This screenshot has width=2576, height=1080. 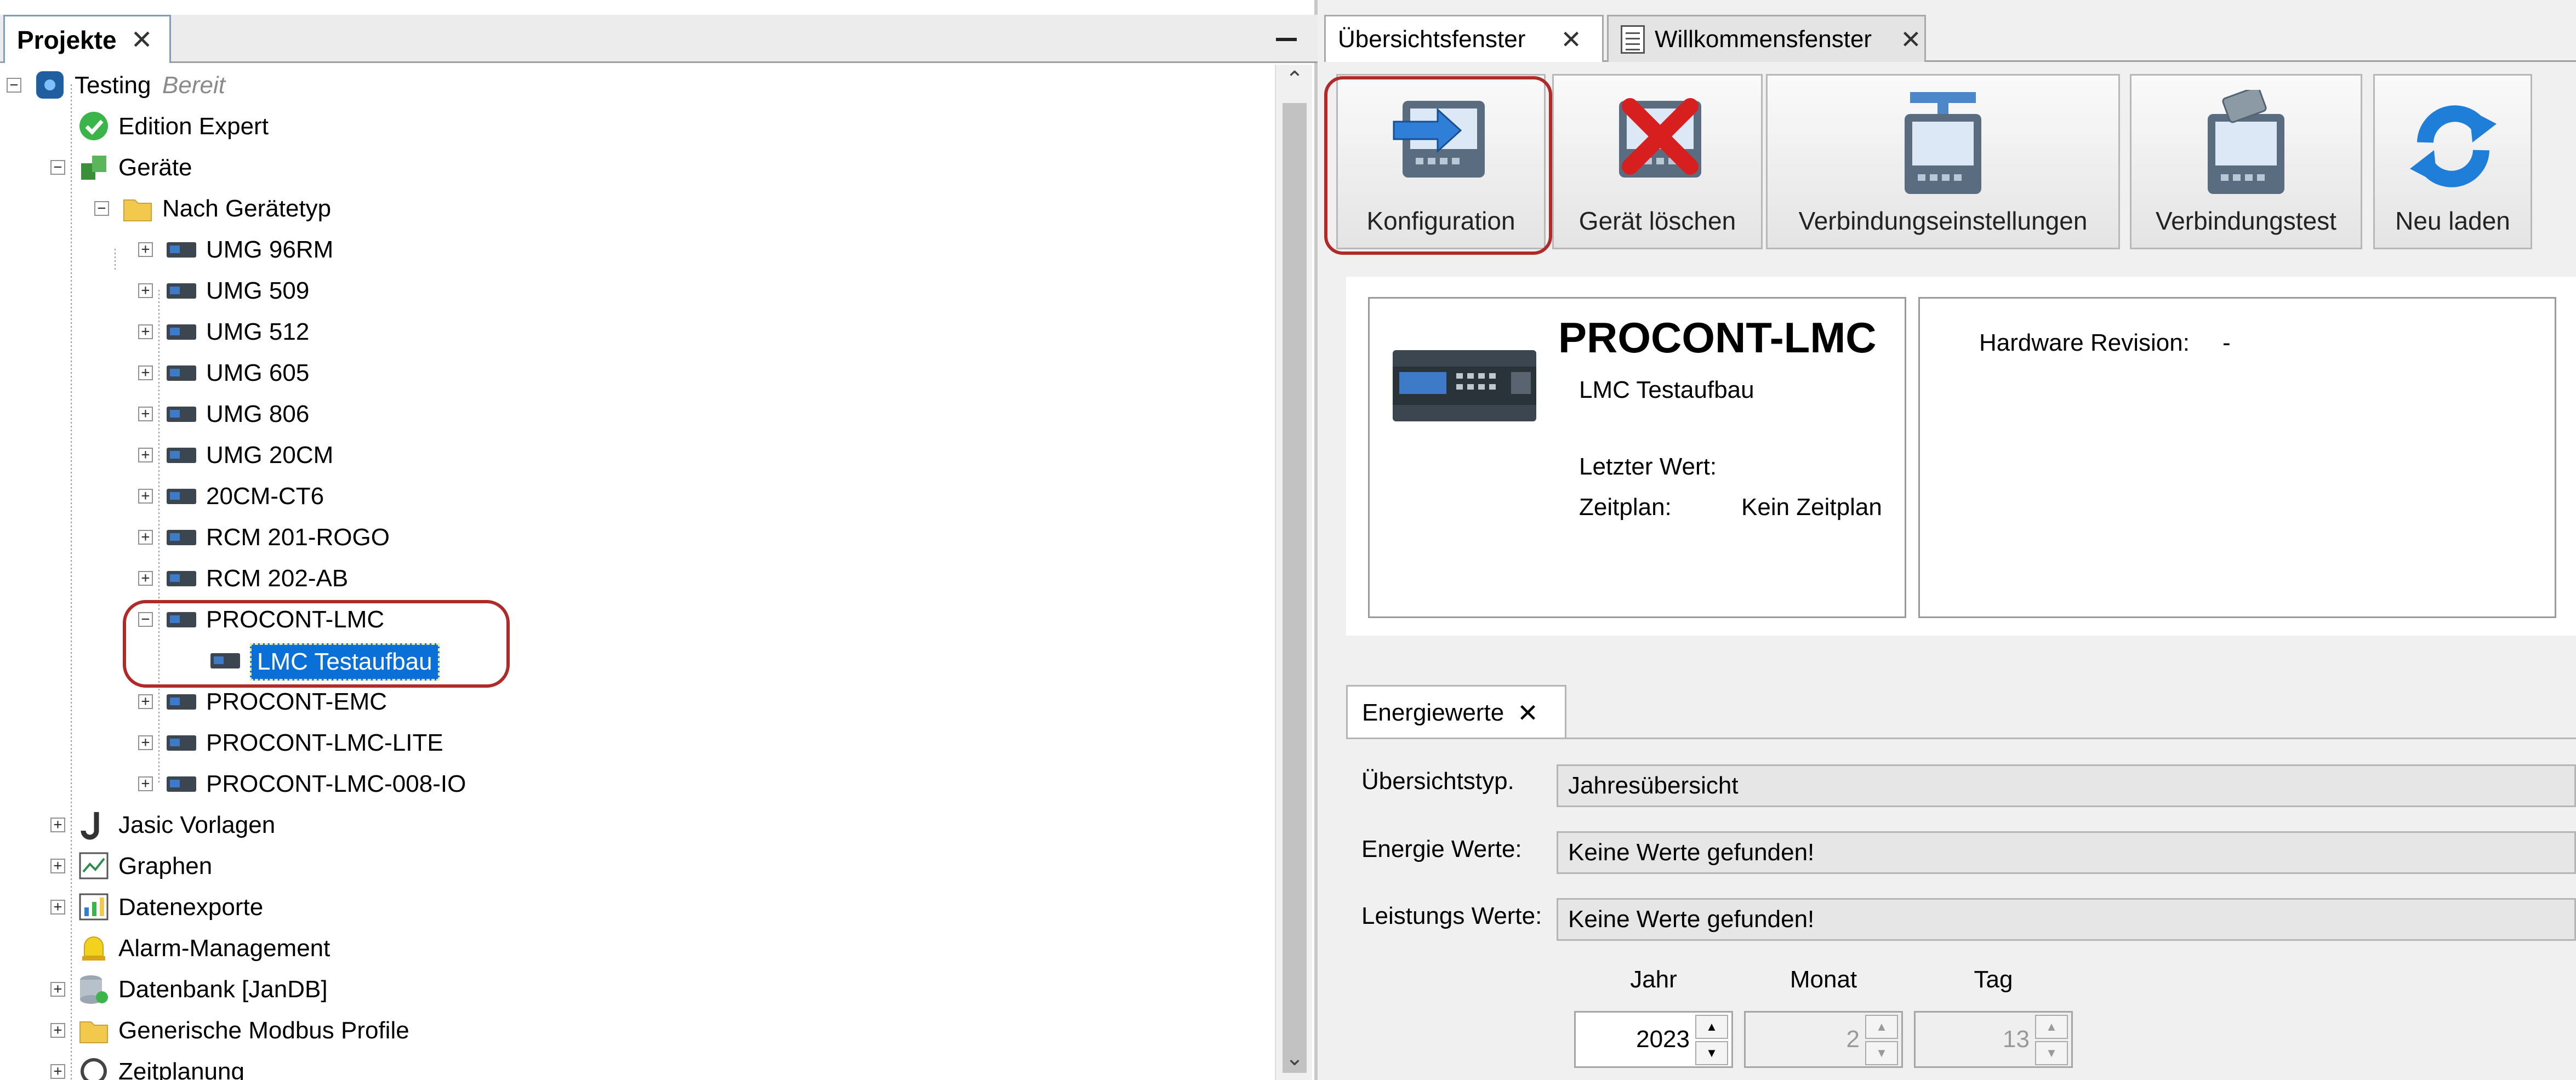 I want to click on projects-tabbar: Projekte ✕, so click(x=659, y=39).